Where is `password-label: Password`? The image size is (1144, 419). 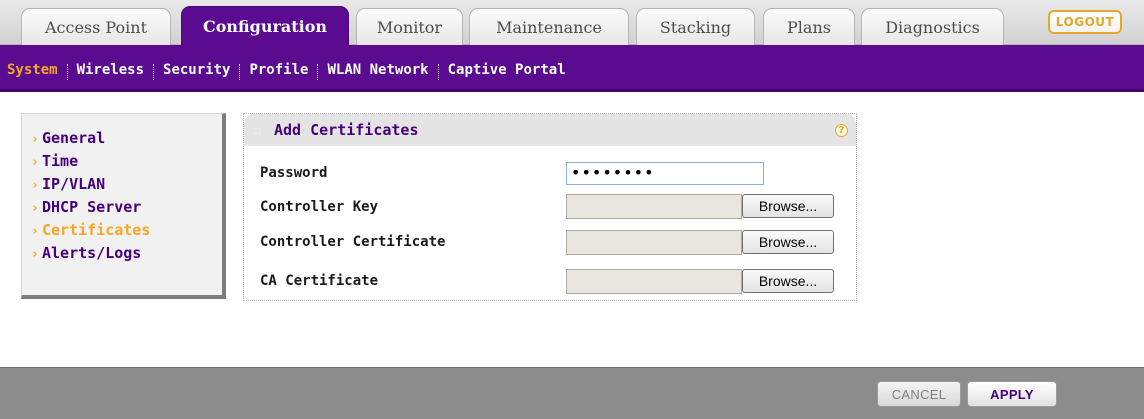 password-label: Password is located at coordinates (294, 173).